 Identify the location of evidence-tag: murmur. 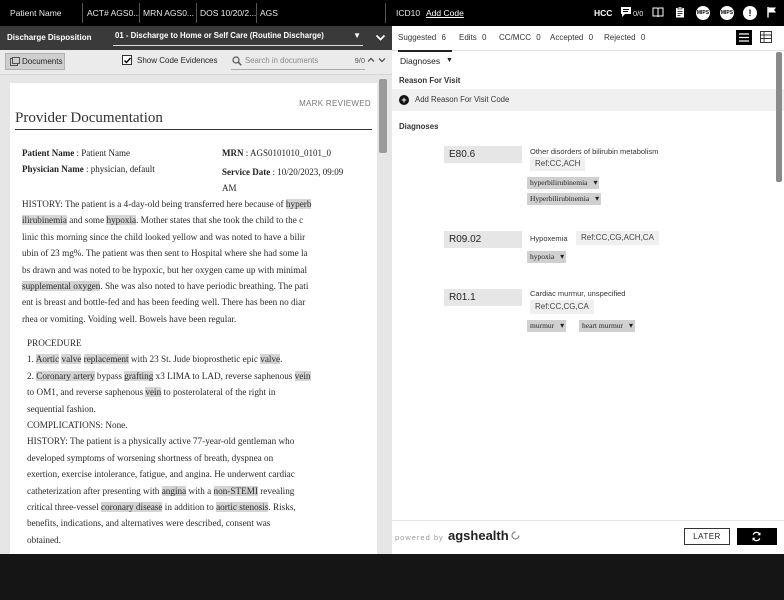
(547, 326).